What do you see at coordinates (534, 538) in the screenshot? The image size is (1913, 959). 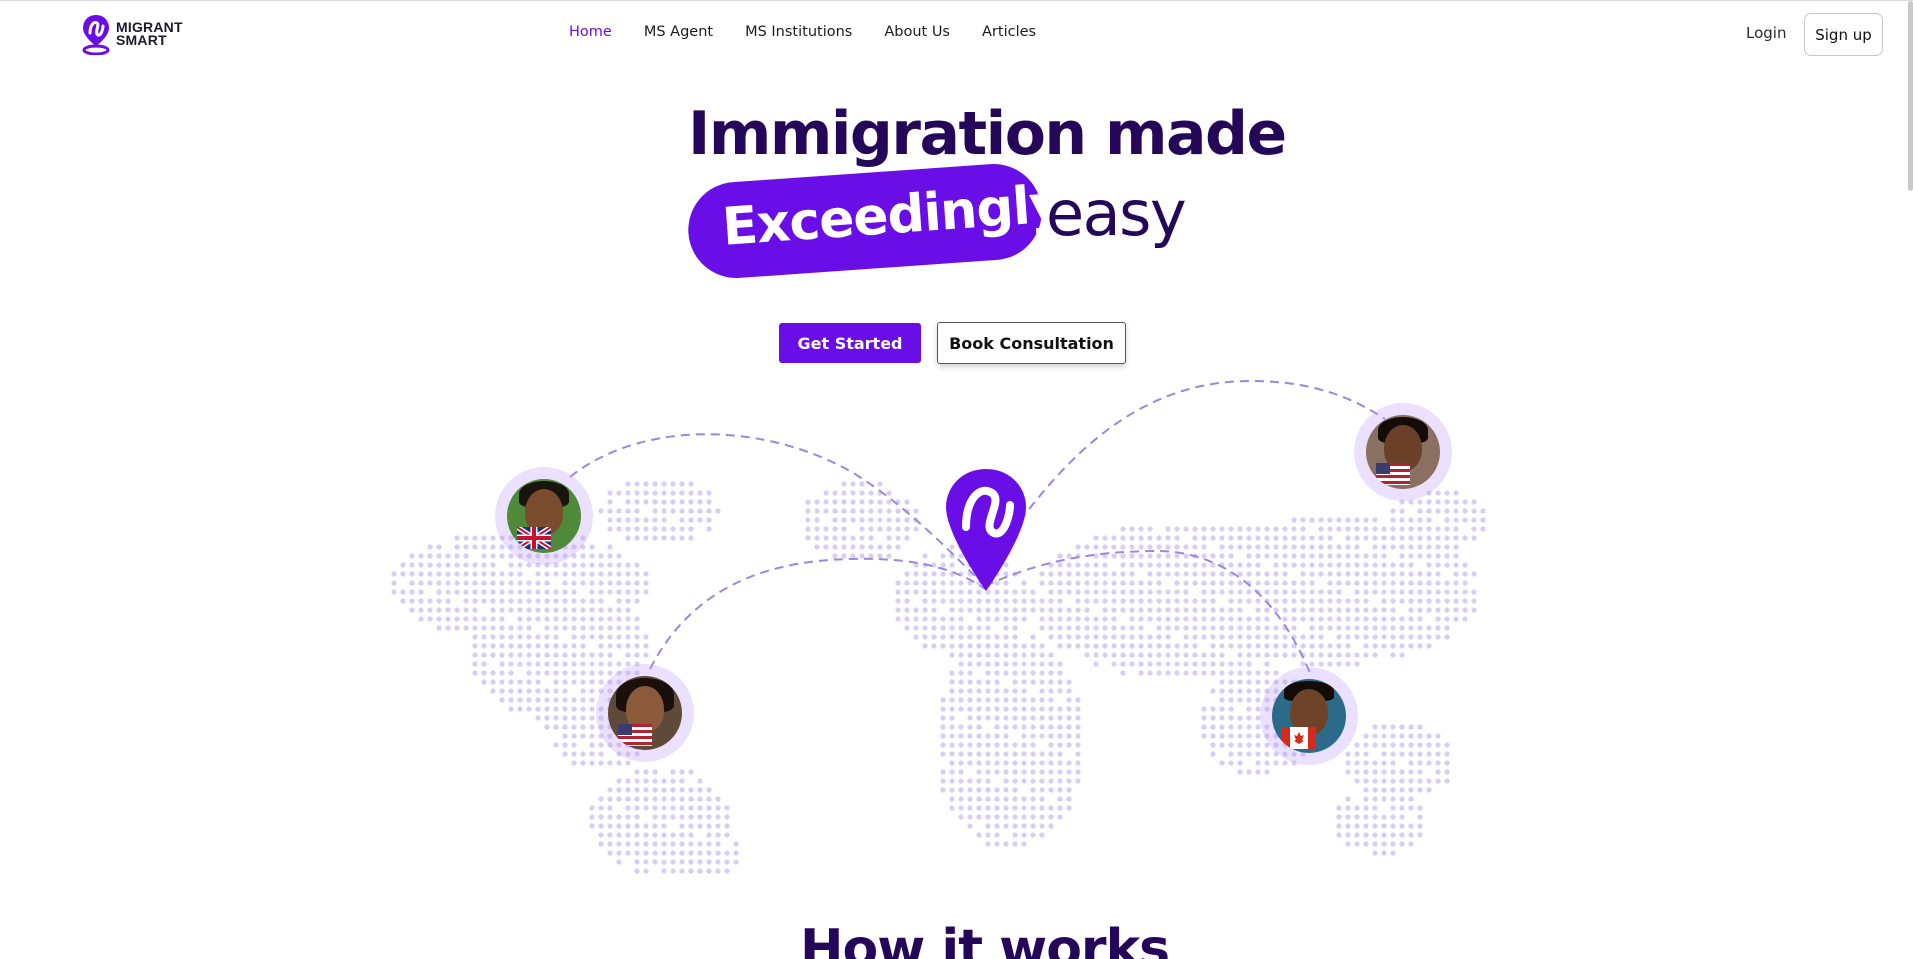 I see `uk-flag-icon` at bounding box center [534, 538].